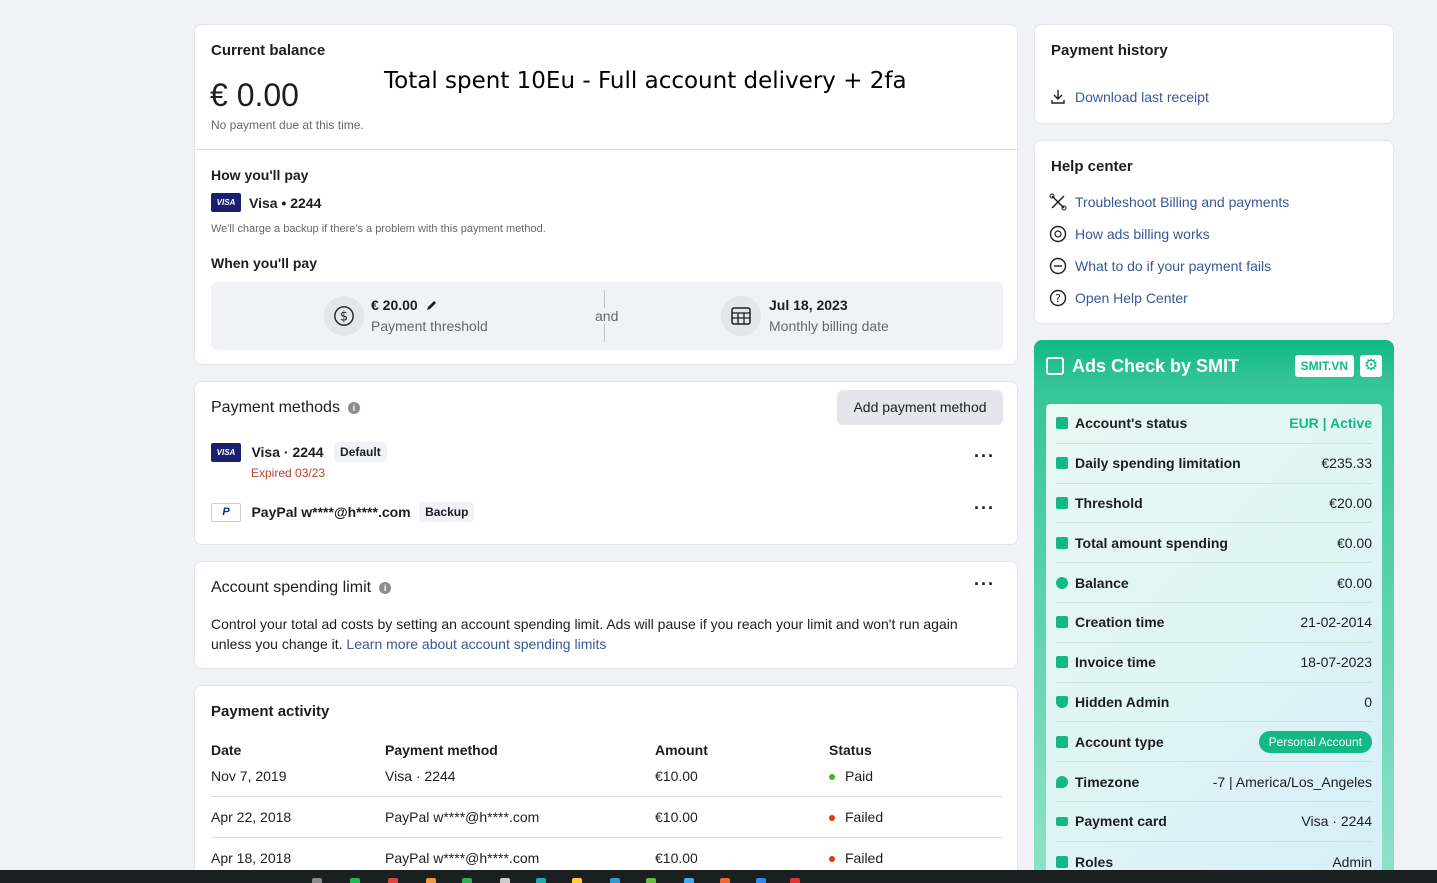 This screenshot has height=883, width=1437. What do you see at coordinates (298, 750) in the screenshot?
I see `header-date: Date` at bounding box center [298, 750].